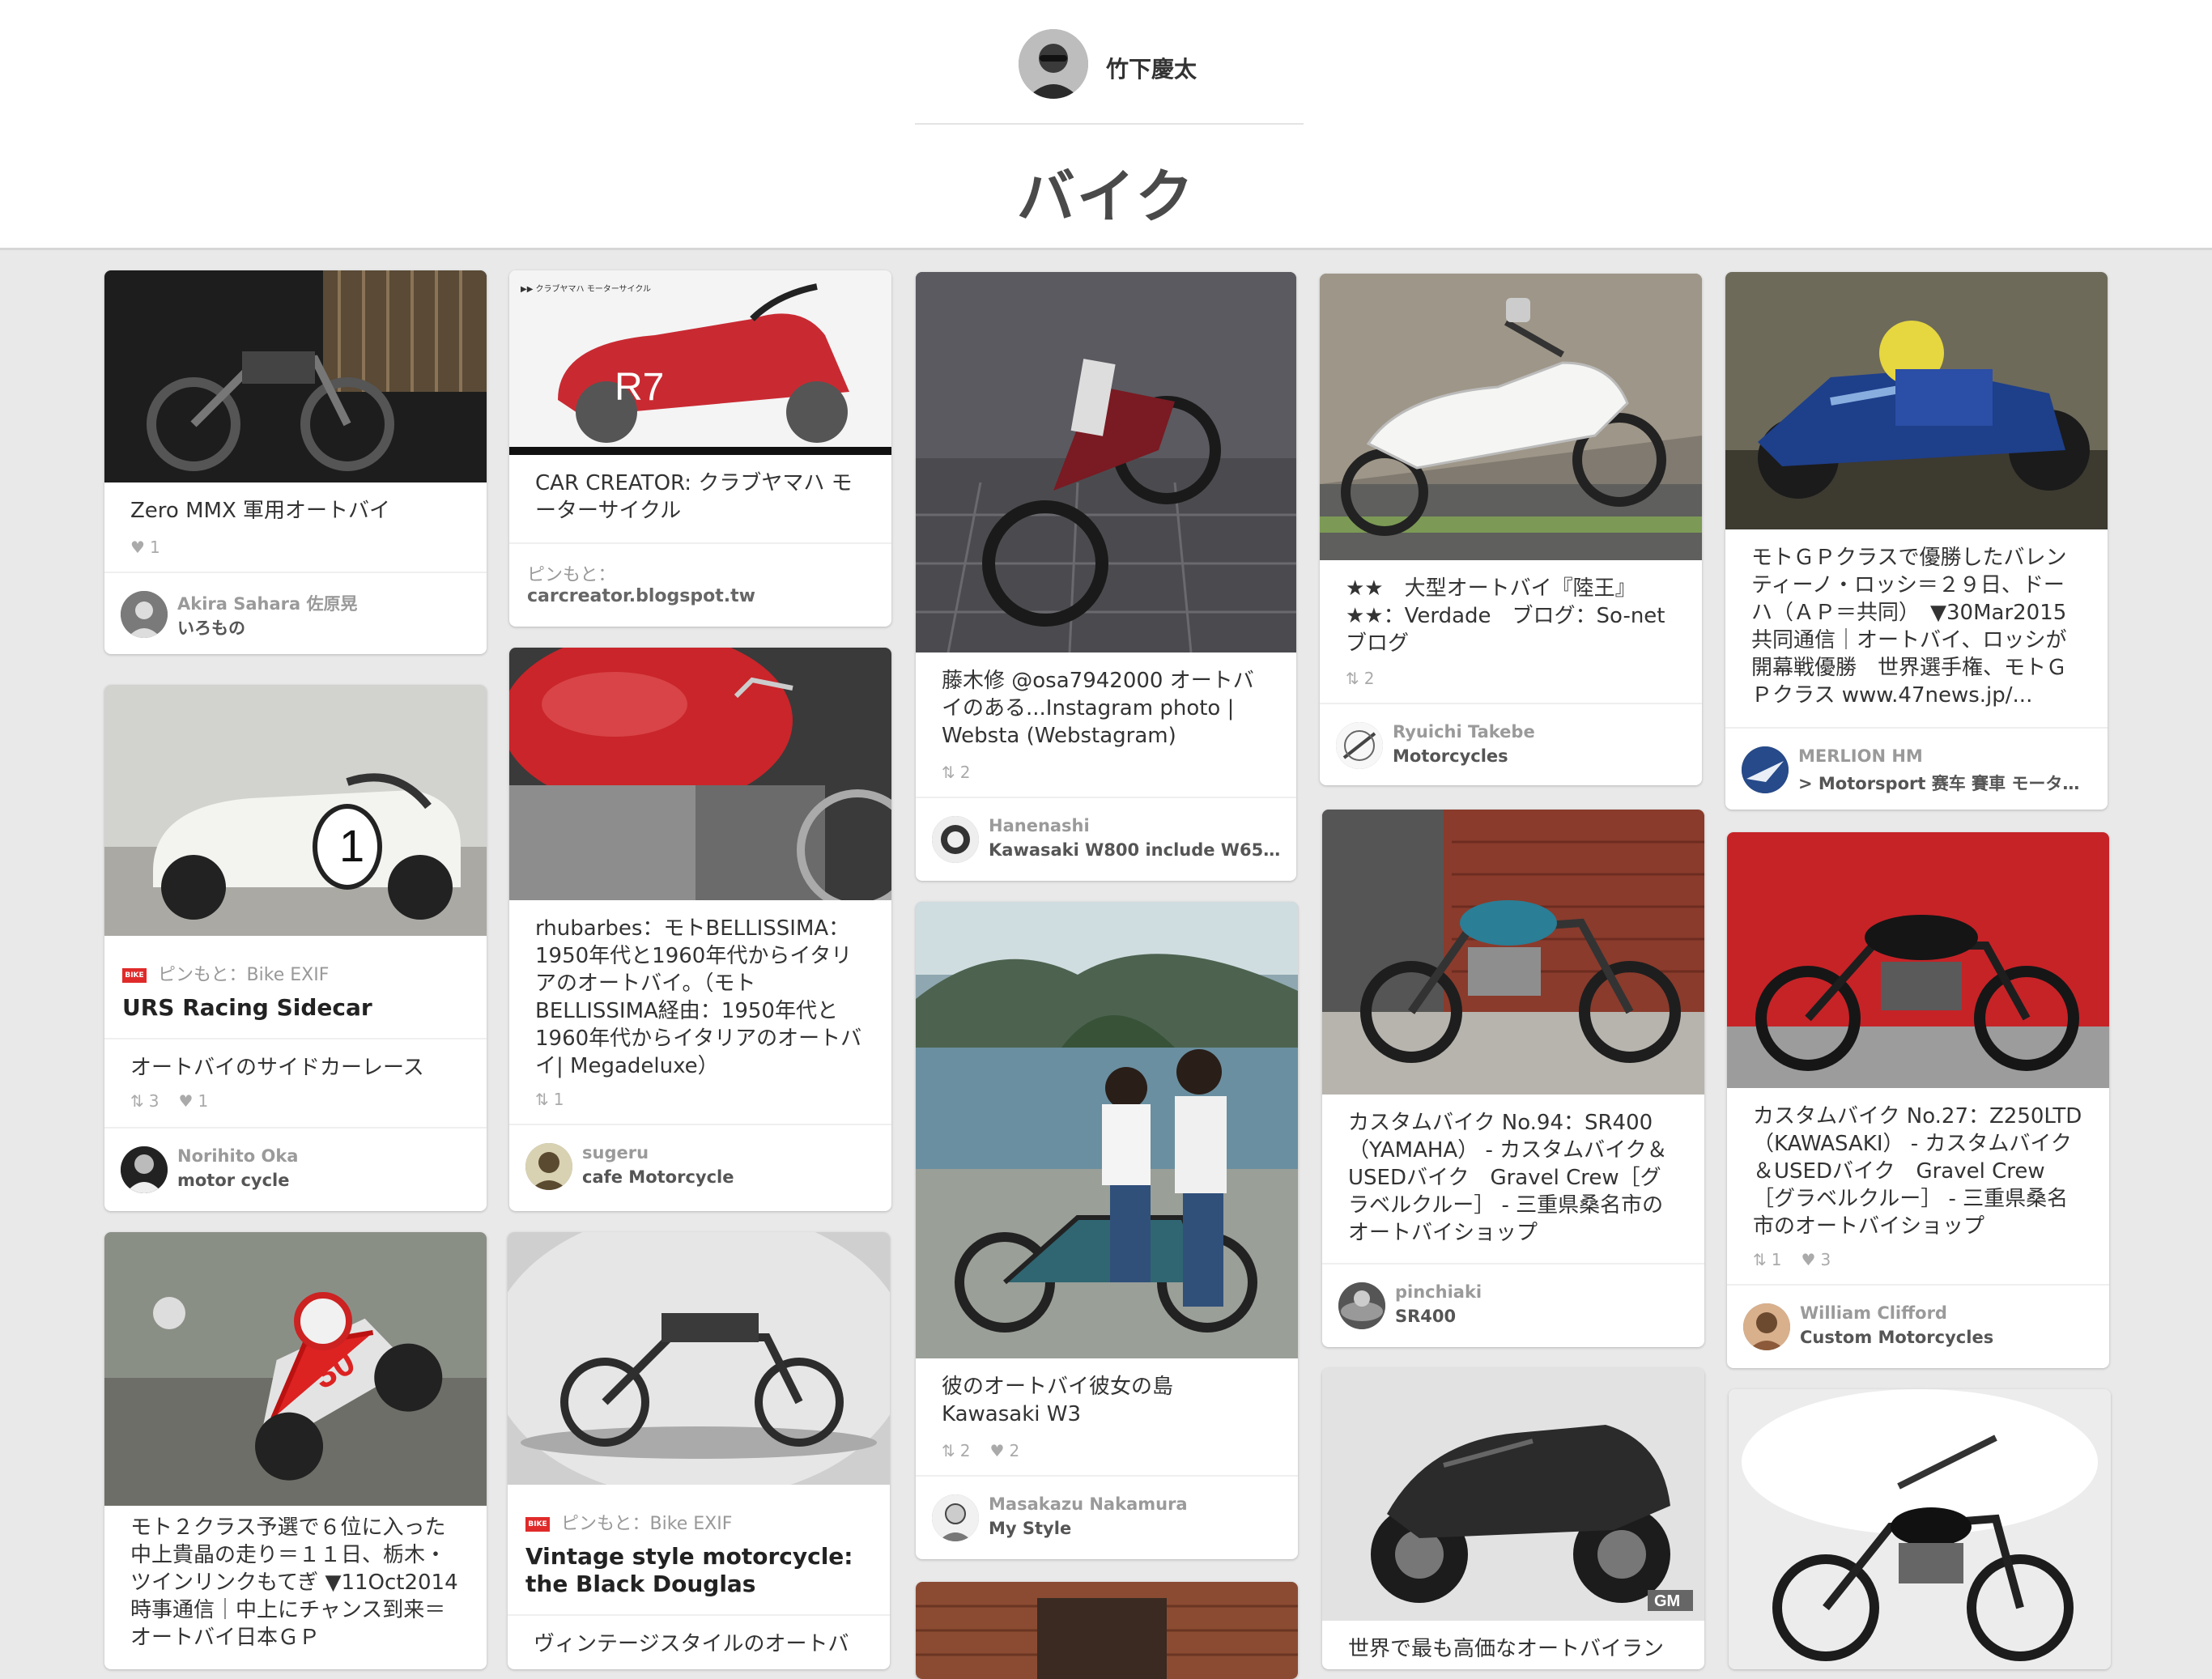 This screenshot has width=2212, height=1679. Describe the element at coordinates (730, 1153) in the screenshot. I see `pinner-name: sugeru` at that location.